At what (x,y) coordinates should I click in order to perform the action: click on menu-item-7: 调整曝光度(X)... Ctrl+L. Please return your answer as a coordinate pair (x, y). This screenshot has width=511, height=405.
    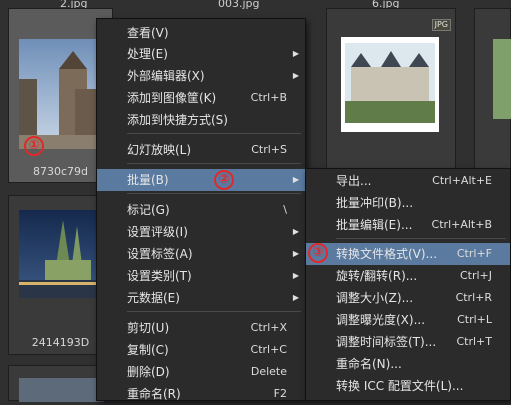
    Looking at the image, I should click on (408, 320).